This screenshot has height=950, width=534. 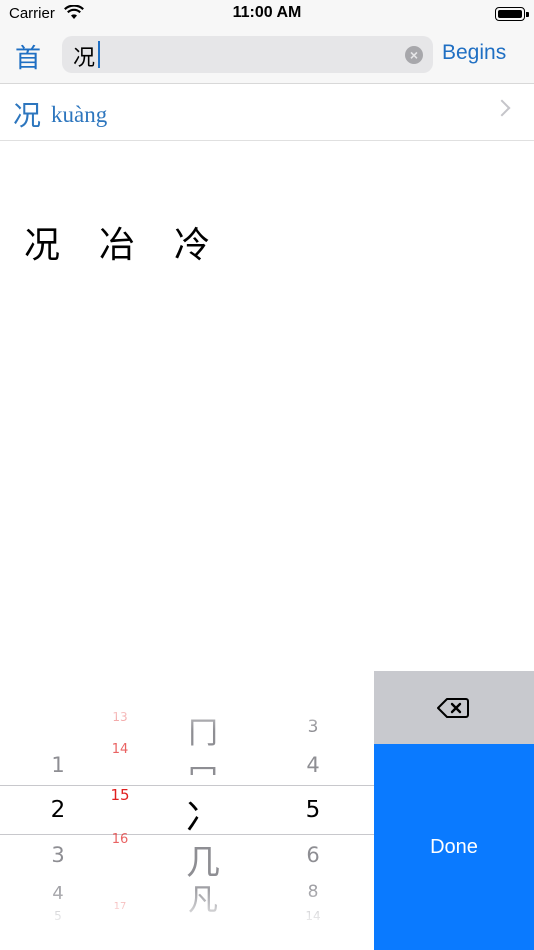 I want to click on picker-option: 16, so click(x=120, y=839).